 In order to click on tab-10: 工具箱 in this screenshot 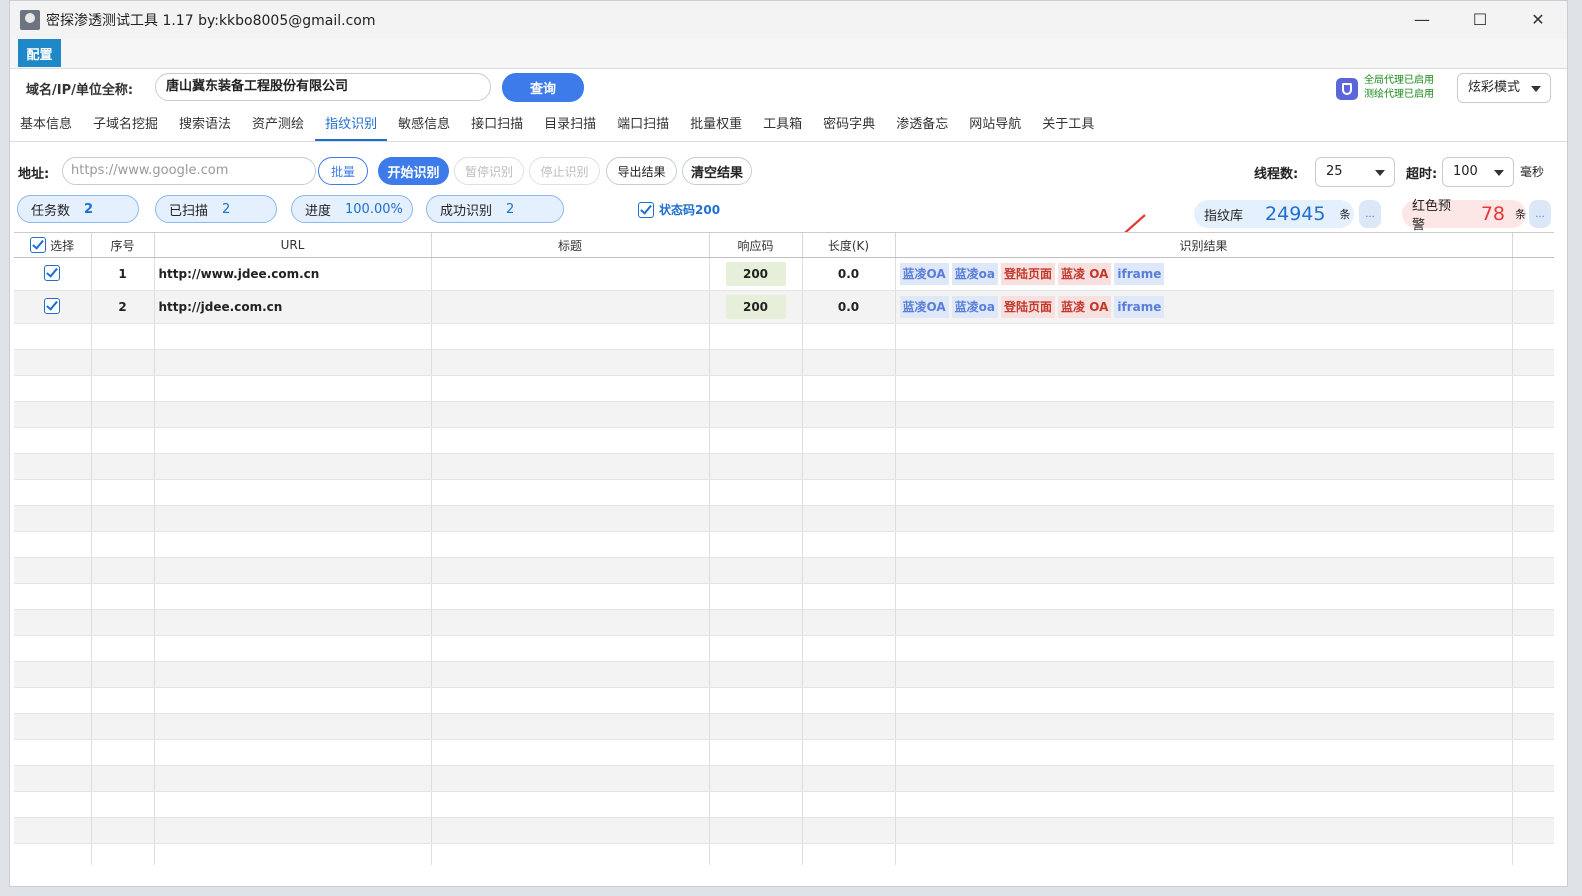, I will do `click(782, 125)`.